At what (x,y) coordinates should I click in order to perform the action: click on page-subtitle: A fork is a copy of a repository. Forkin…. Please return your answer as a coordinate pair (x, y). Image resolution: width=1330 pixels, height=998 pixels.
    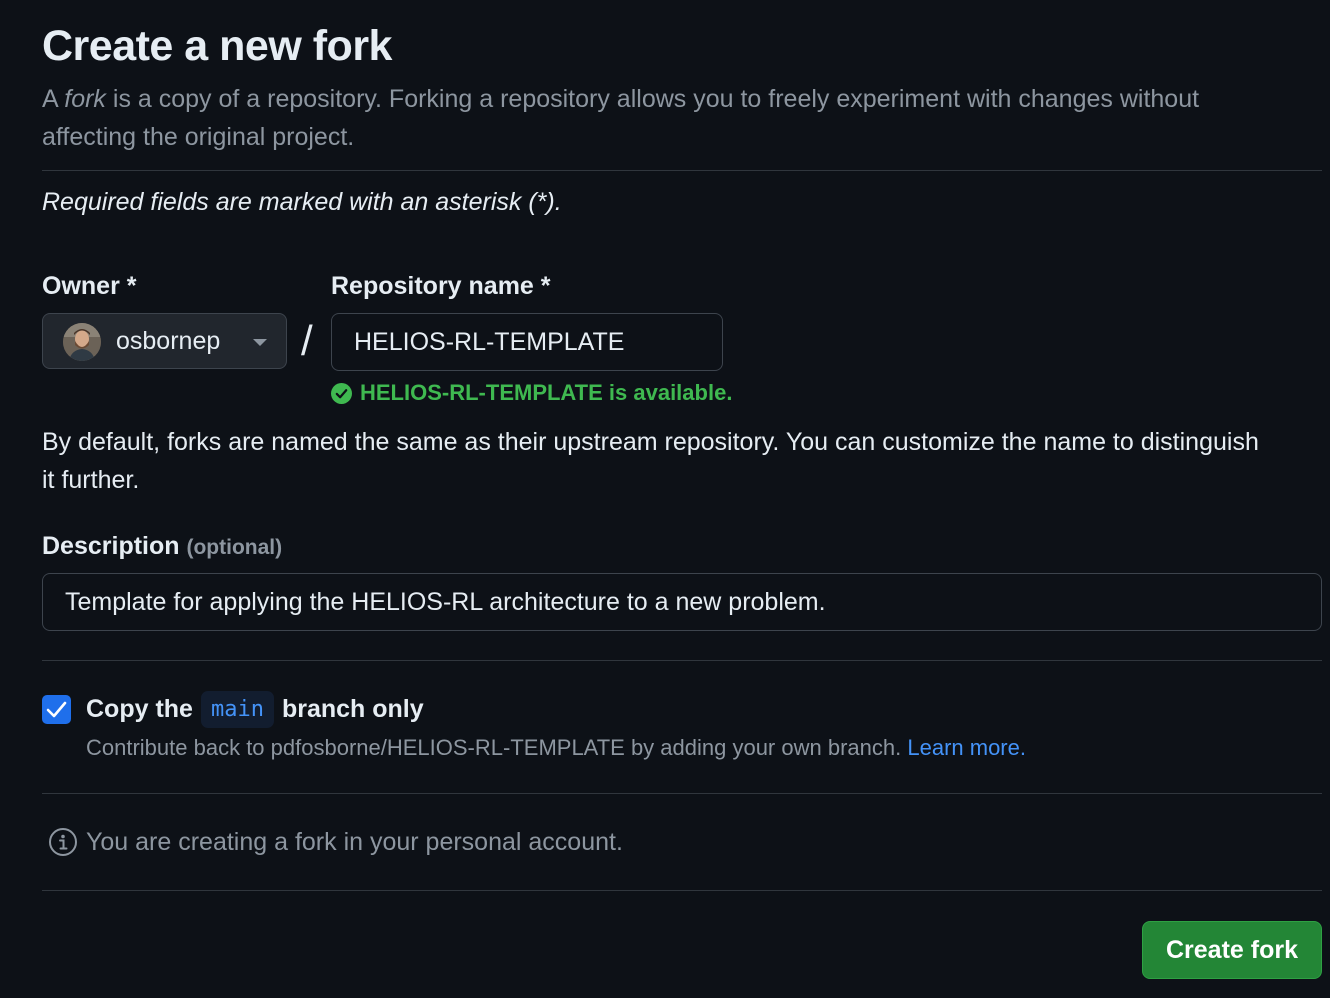
    Looking at the image, I should click on (667, 118).